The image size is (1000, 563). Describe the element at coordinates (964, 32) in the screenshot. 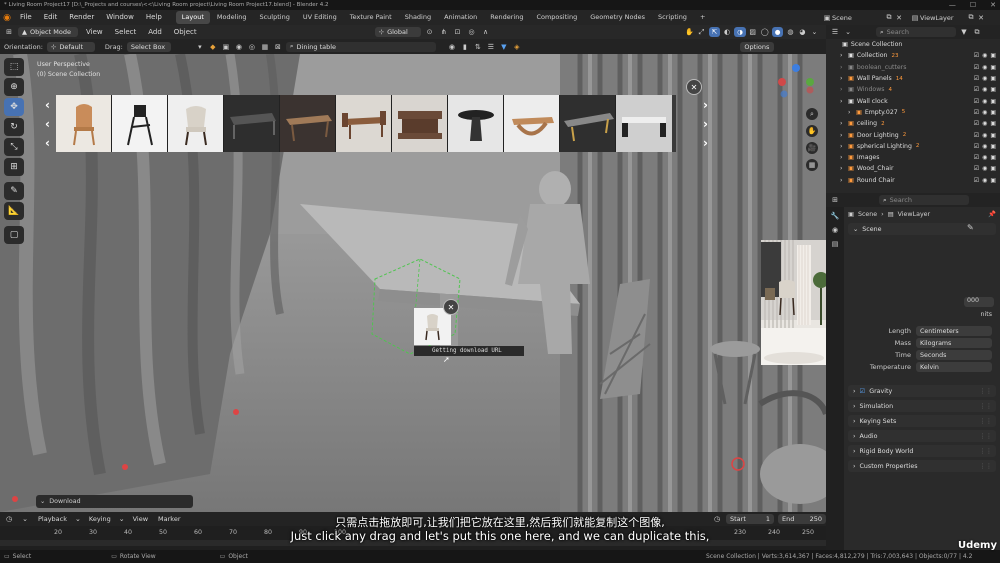

I see `outliner-filter-icon: ▼` at that location.